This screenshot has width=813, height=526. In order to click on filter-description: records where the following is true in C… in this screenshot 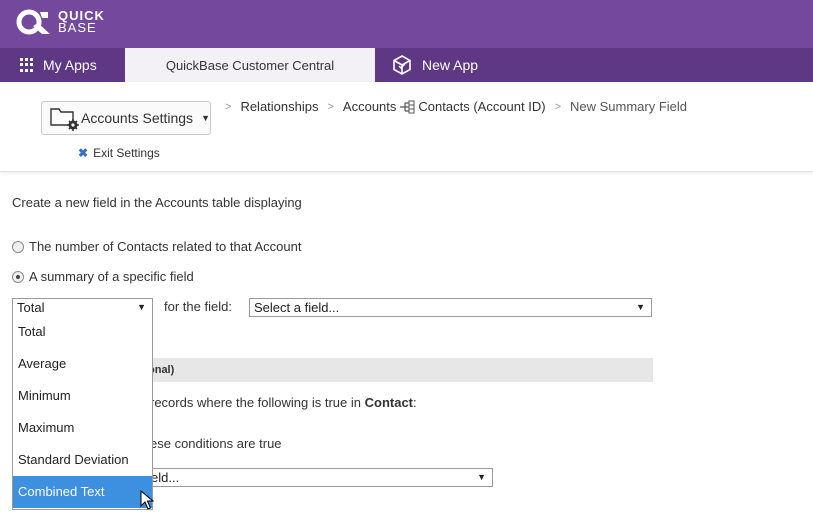, I will do `click(283, 402)`.